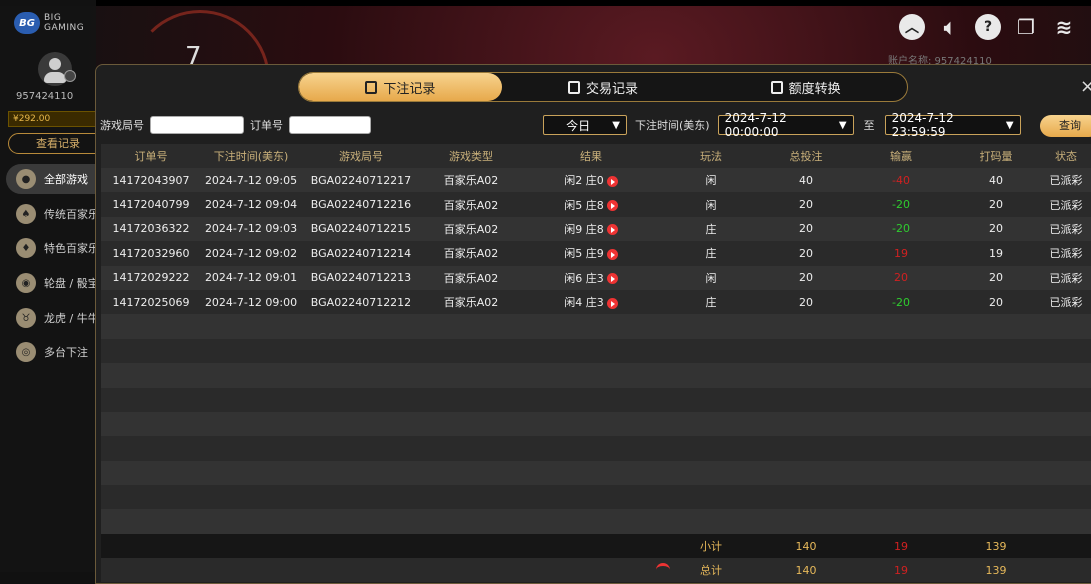 This screenshot has width=1091, height=584. I want to click on balance: ¥292.00, so click(52, 119).